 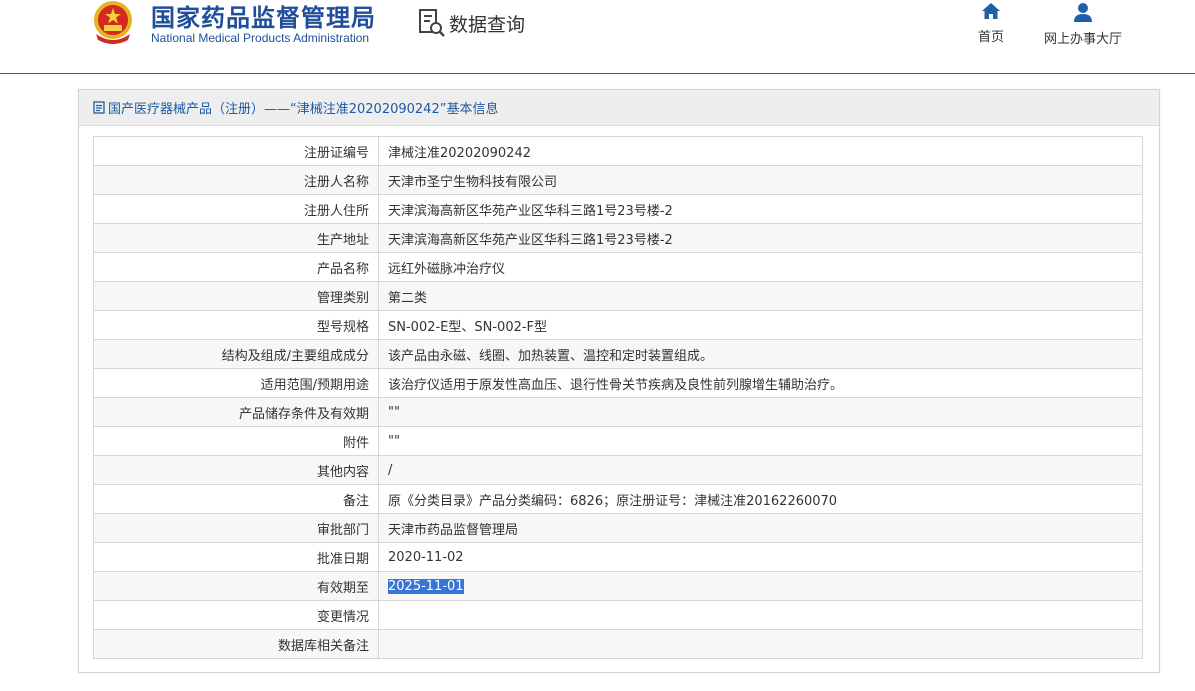 What do you see at coordinates (236, 296) in the screenshot?
I see `row-label: 管理类别` at bounding box center [236, 296].